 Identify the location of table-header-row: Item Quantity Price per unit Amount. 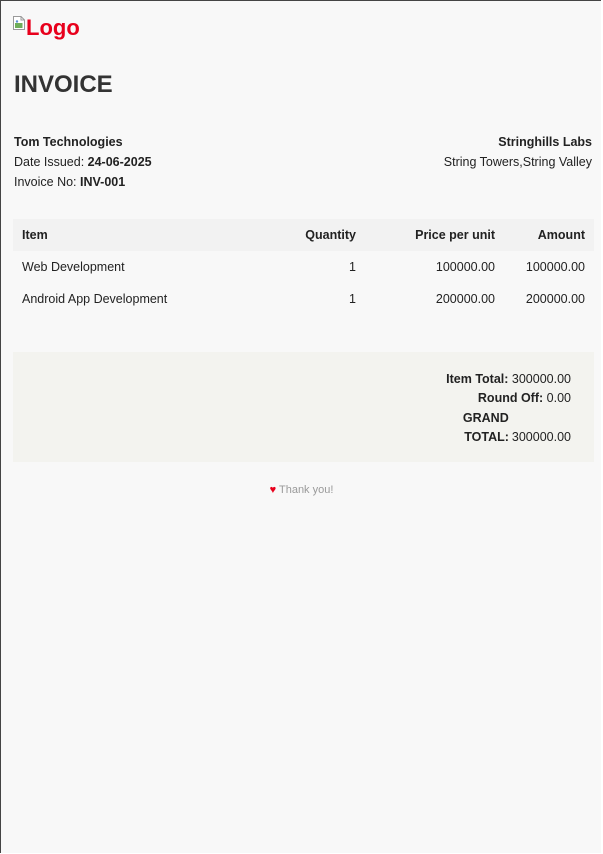
(303, 235).